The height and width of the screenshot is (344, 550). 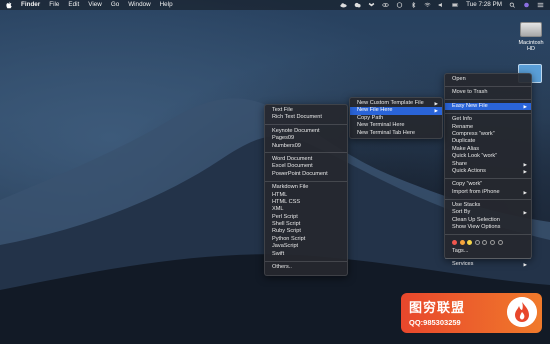 I want to click on flame-logo-icon, so click(x=522, y=312).